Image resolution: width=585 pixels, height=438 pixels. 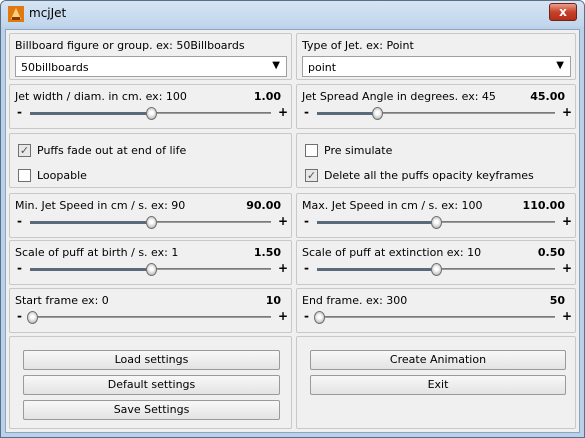 What do you see at coordinates (150, 106) in the screenshot?
I see `jet-width-panel: Jet width / diam. in cm. ex: 100 1.00 - +` at bounding box center [150, 106].